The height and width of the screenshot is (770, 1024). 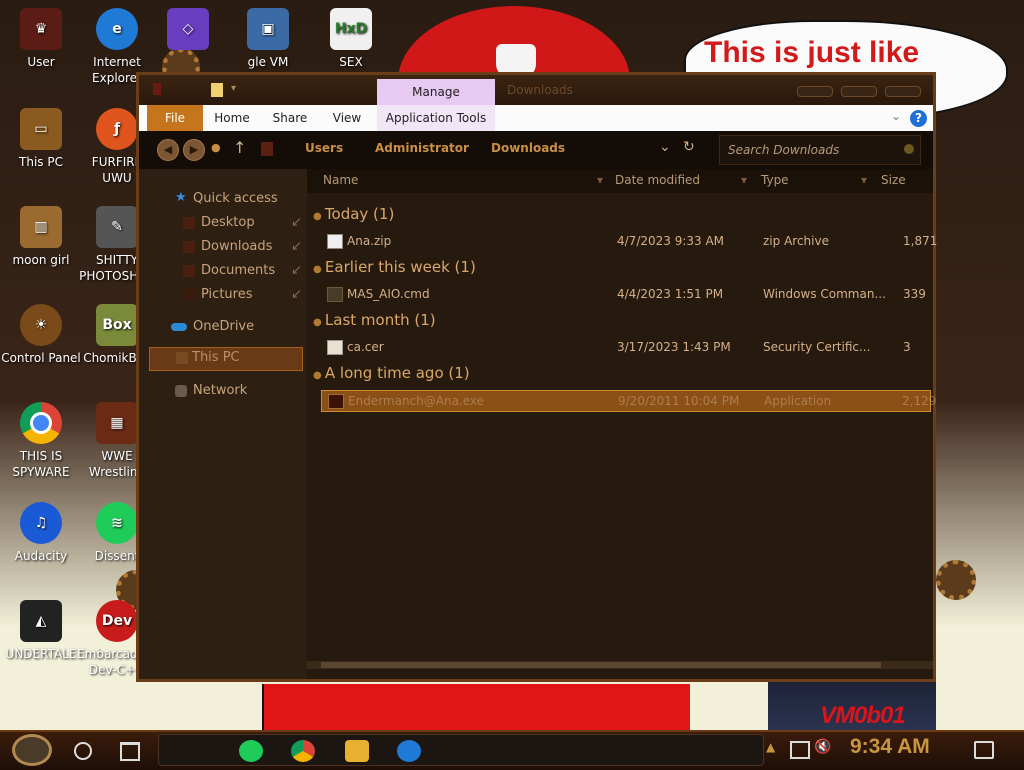 I want to click on wallpaper-red-base, so click(x=477, y=707).